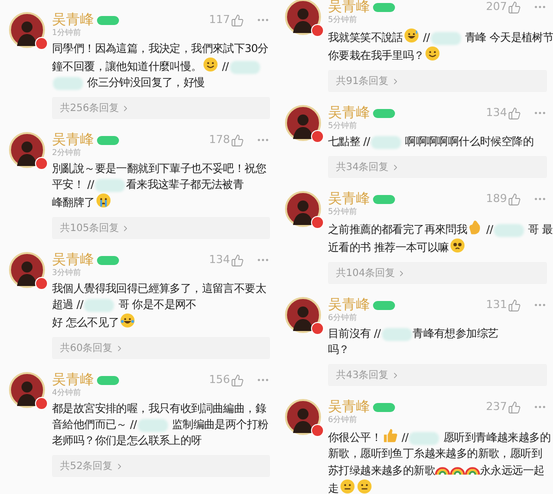 The height and width of the screenshot is (494, 553). What do you see at coordinates (127, 66) in the screenshot?
I see `comment-text: 鐘不回覆，讓他知道什麼叫慢。` at bounding box center [127, 66].